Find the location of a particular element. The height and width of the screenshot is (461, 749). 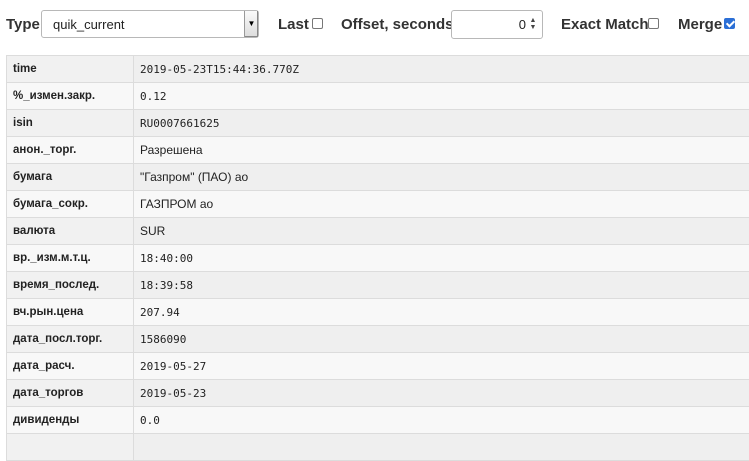

row-key is located at coordinates (70, 447).